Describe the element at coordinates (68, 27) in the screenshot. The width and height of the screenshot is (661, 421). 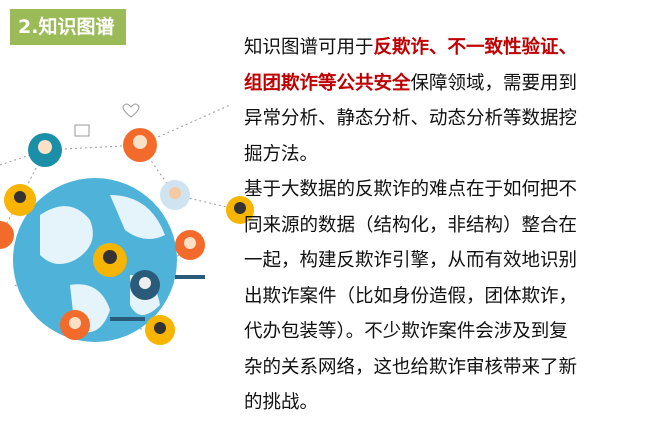
I see `slide-title: 2.知识图谱` at that location.